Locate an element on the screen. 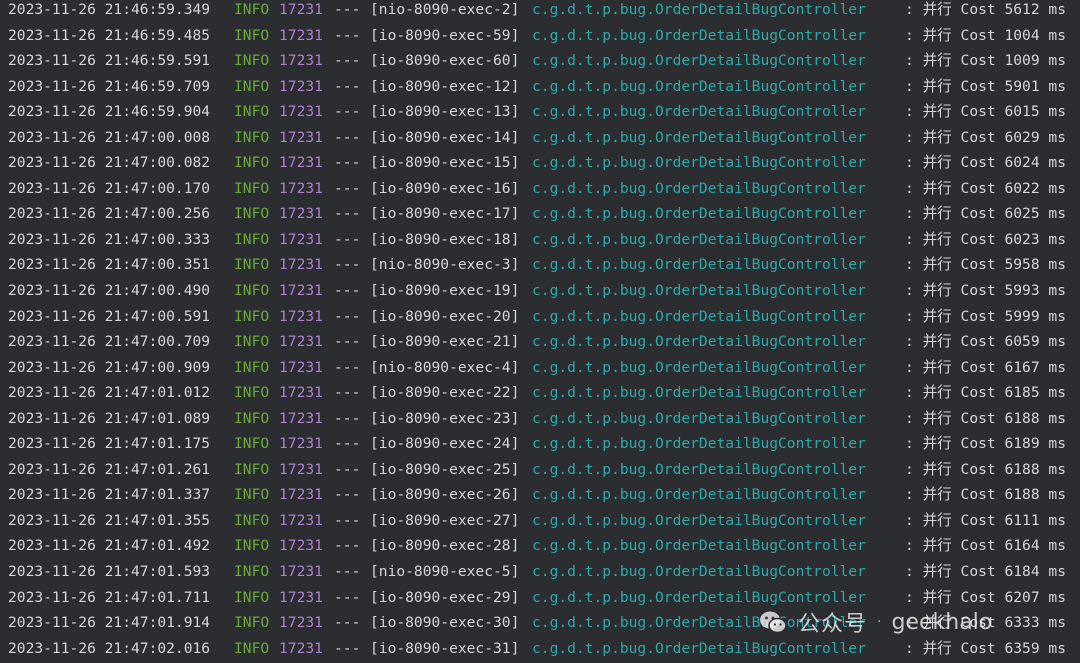  log-message: : 并行 Cost 6184 ms is located at coordinates (985, 572).